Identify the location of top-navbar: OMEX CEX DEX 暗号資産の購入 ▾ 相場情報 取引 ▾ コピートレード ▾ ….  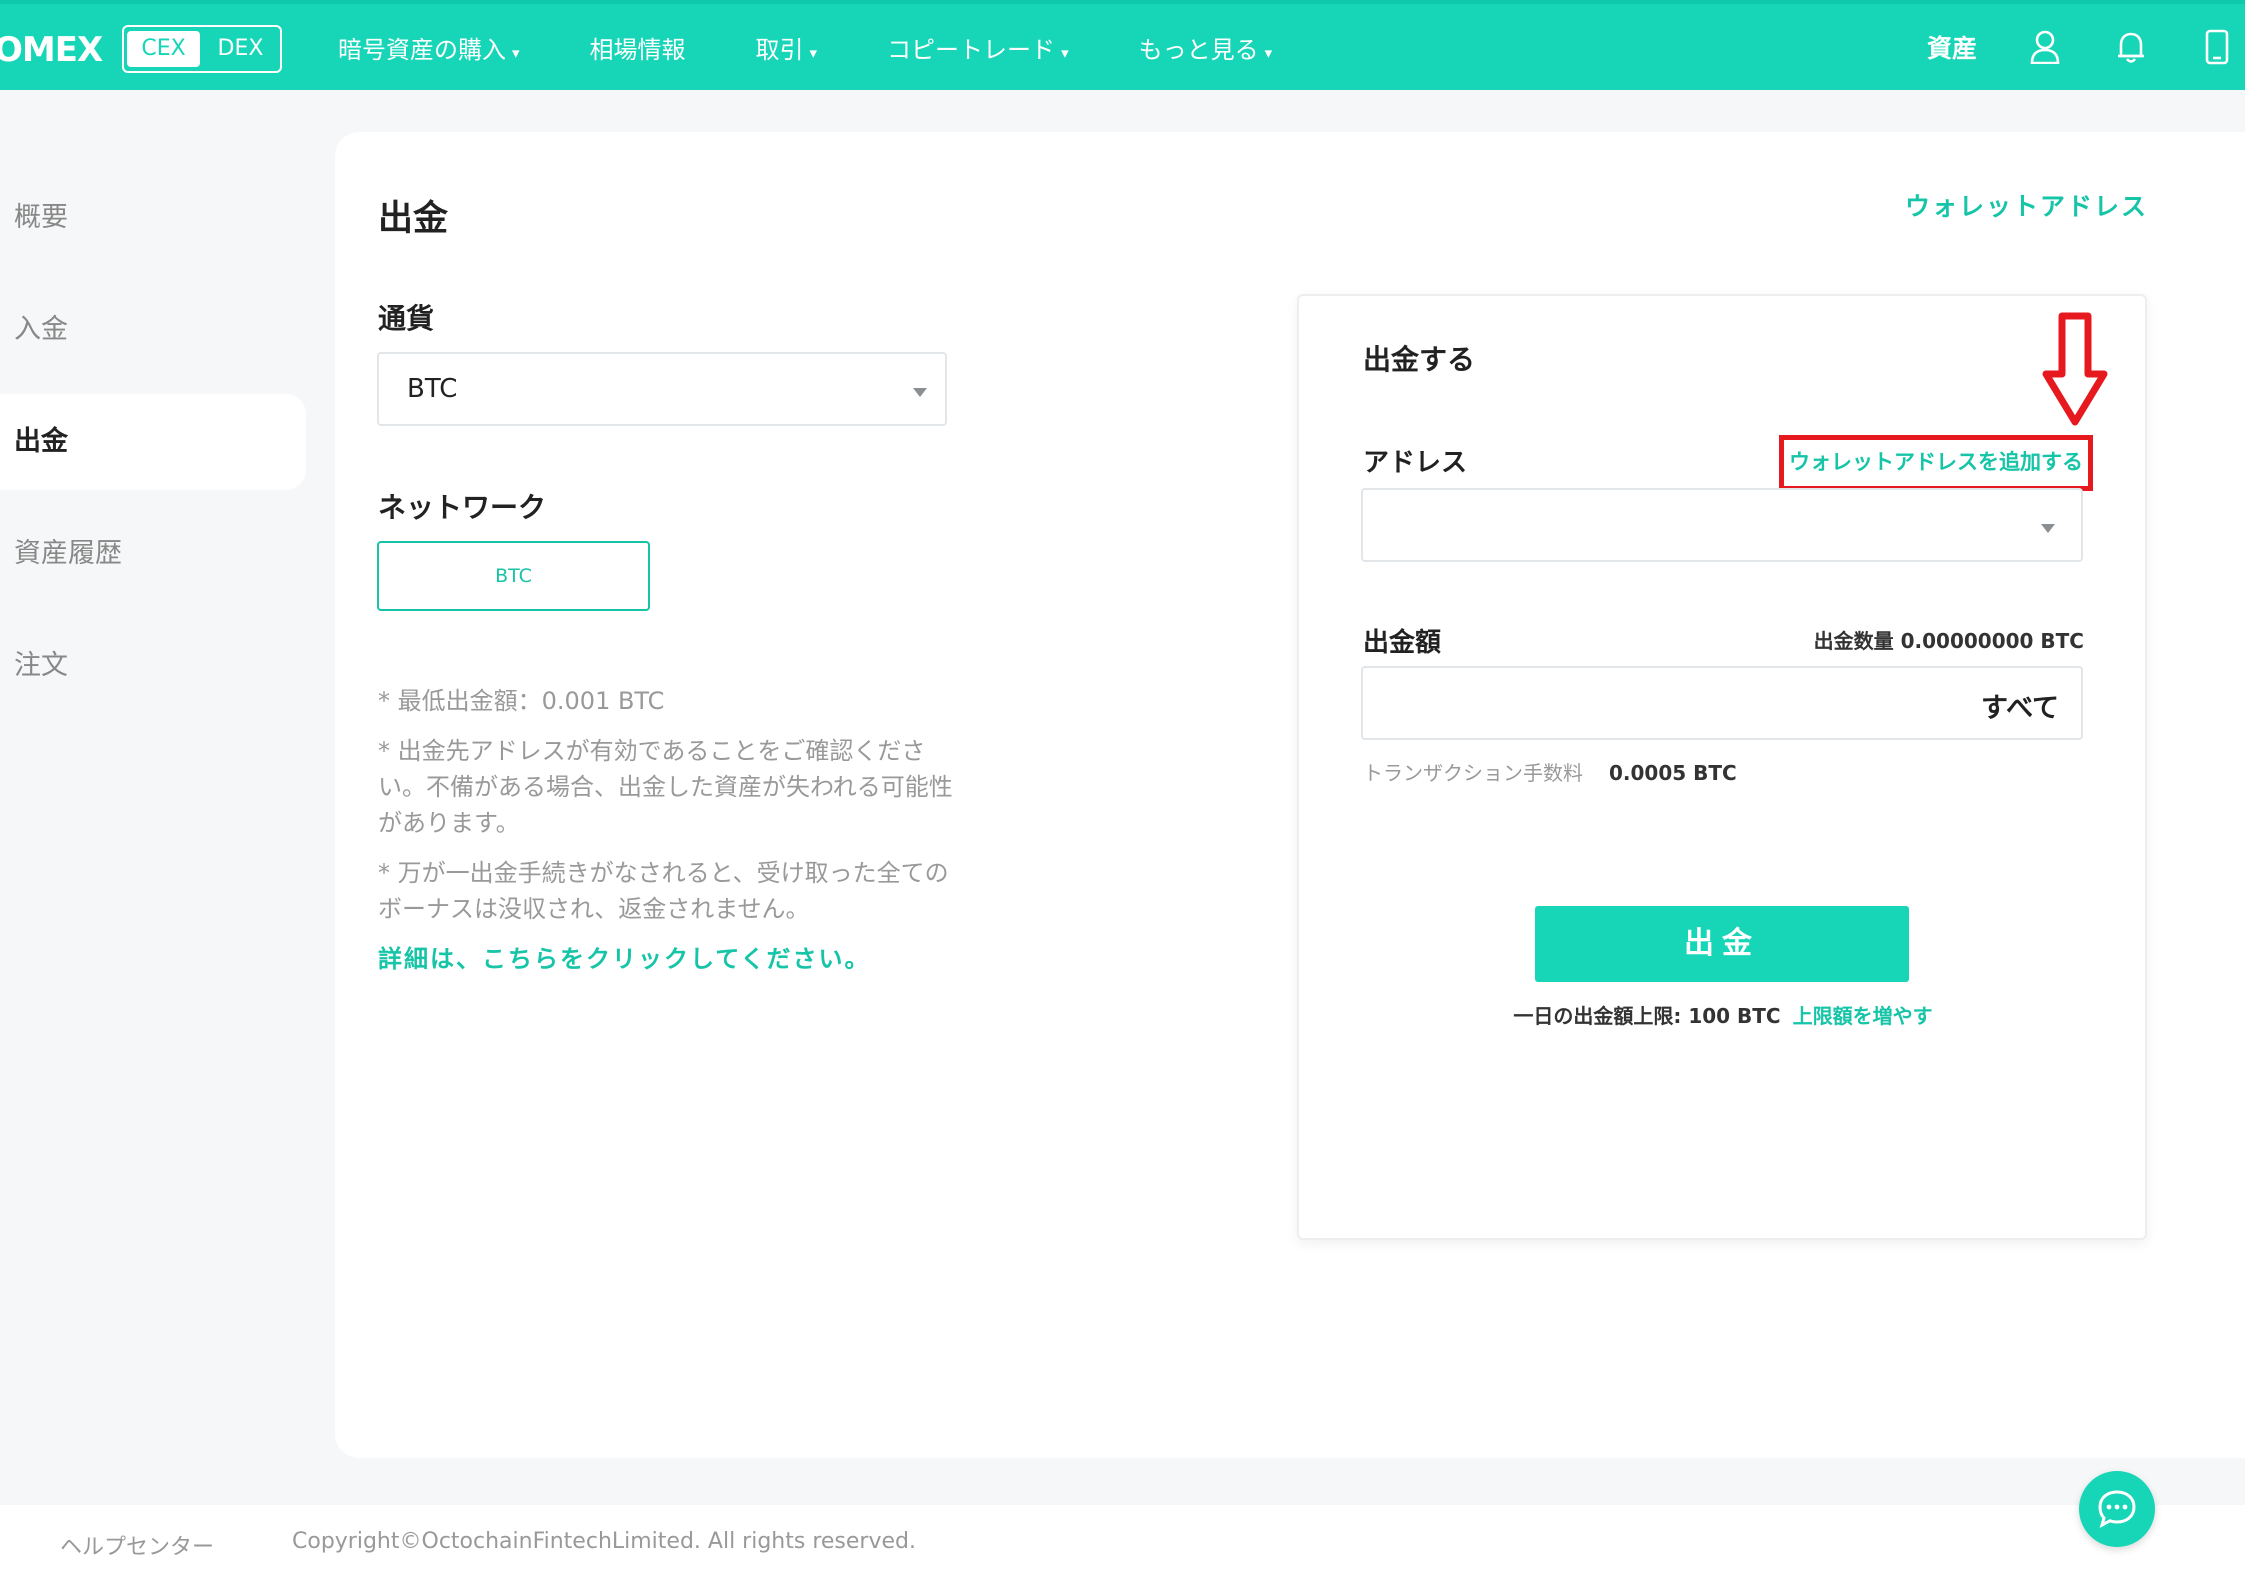
(1122, 45).